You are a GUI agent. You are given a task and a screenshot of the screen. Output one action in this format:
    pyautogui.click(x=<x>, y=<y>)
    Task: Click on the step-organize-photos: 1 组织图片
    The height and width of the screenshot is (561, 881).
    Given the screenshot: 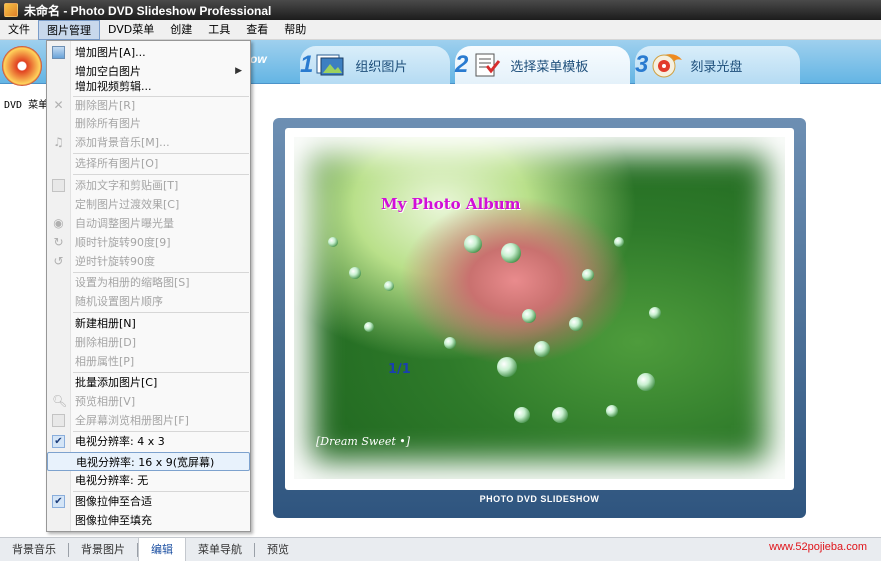 What is the action you would take?
    pyautogui.click(x=375, y=65)
    